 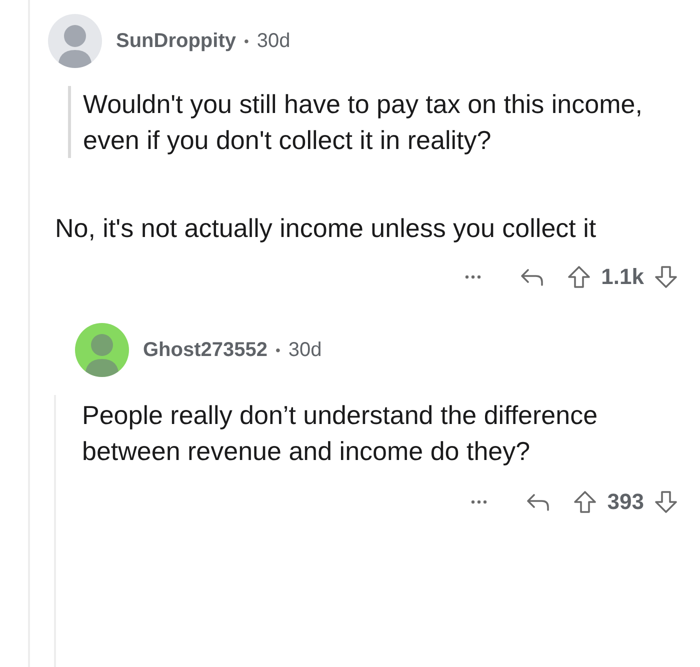 I want to click on quoted-text: Wouldn't you still have to pay tax on this income, even if you don't collect it in reality?, so click(x=363, y=122).